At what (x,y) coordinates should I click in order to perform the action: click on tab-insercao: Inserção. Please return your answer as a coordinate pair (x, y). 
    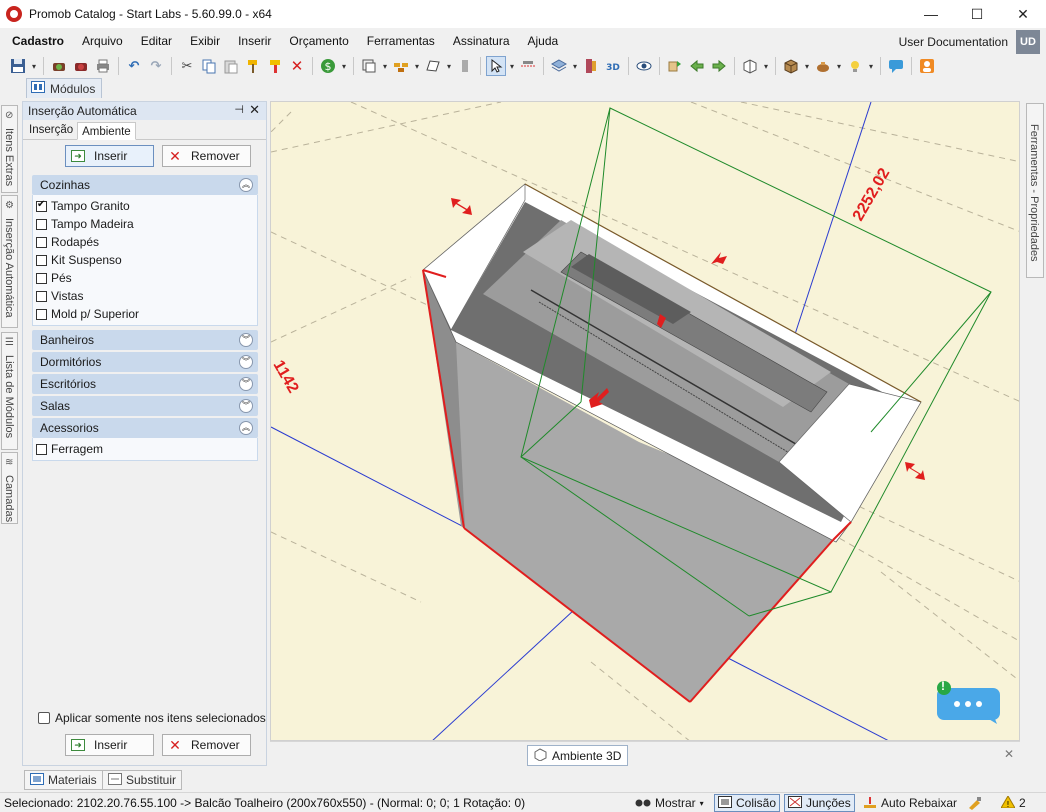
    Looking at the image, I should click on (51, 130).